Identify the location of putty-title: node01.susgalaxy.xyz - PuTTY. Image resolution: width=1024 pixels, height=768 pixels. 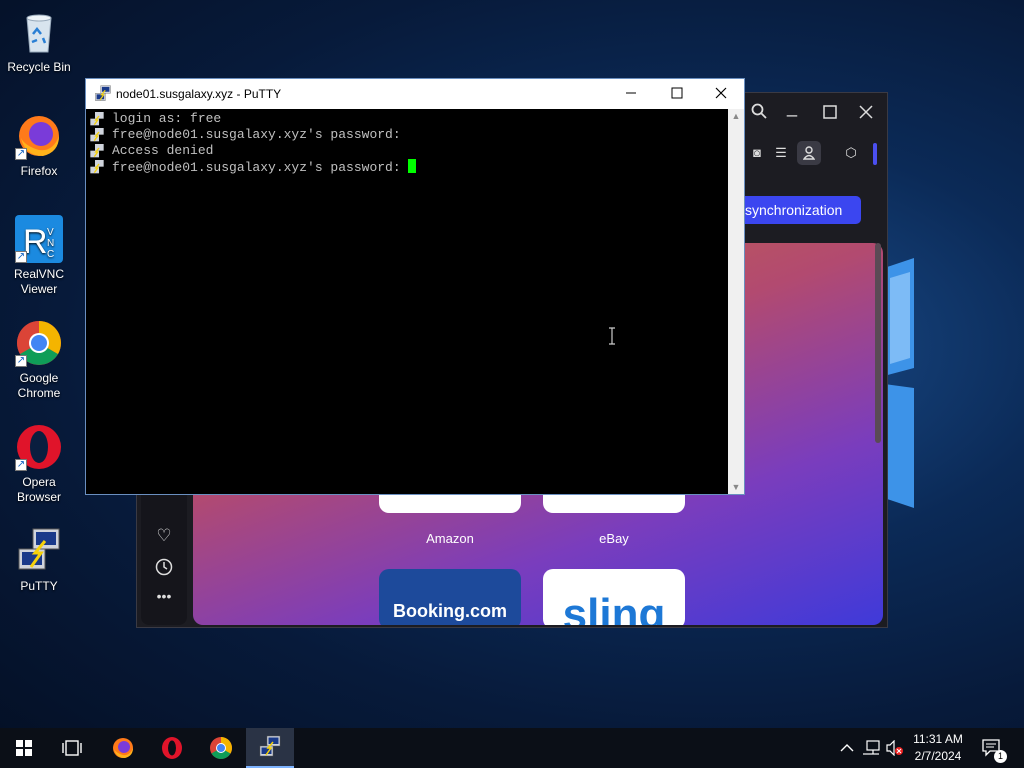
(199, 94).